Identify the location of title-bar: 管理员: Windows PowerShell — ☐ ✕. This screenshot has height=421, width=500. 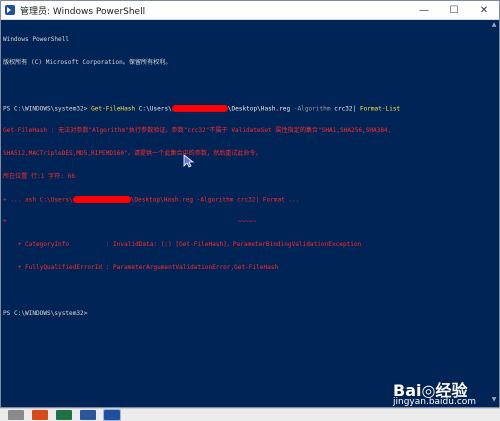
(250, 10).